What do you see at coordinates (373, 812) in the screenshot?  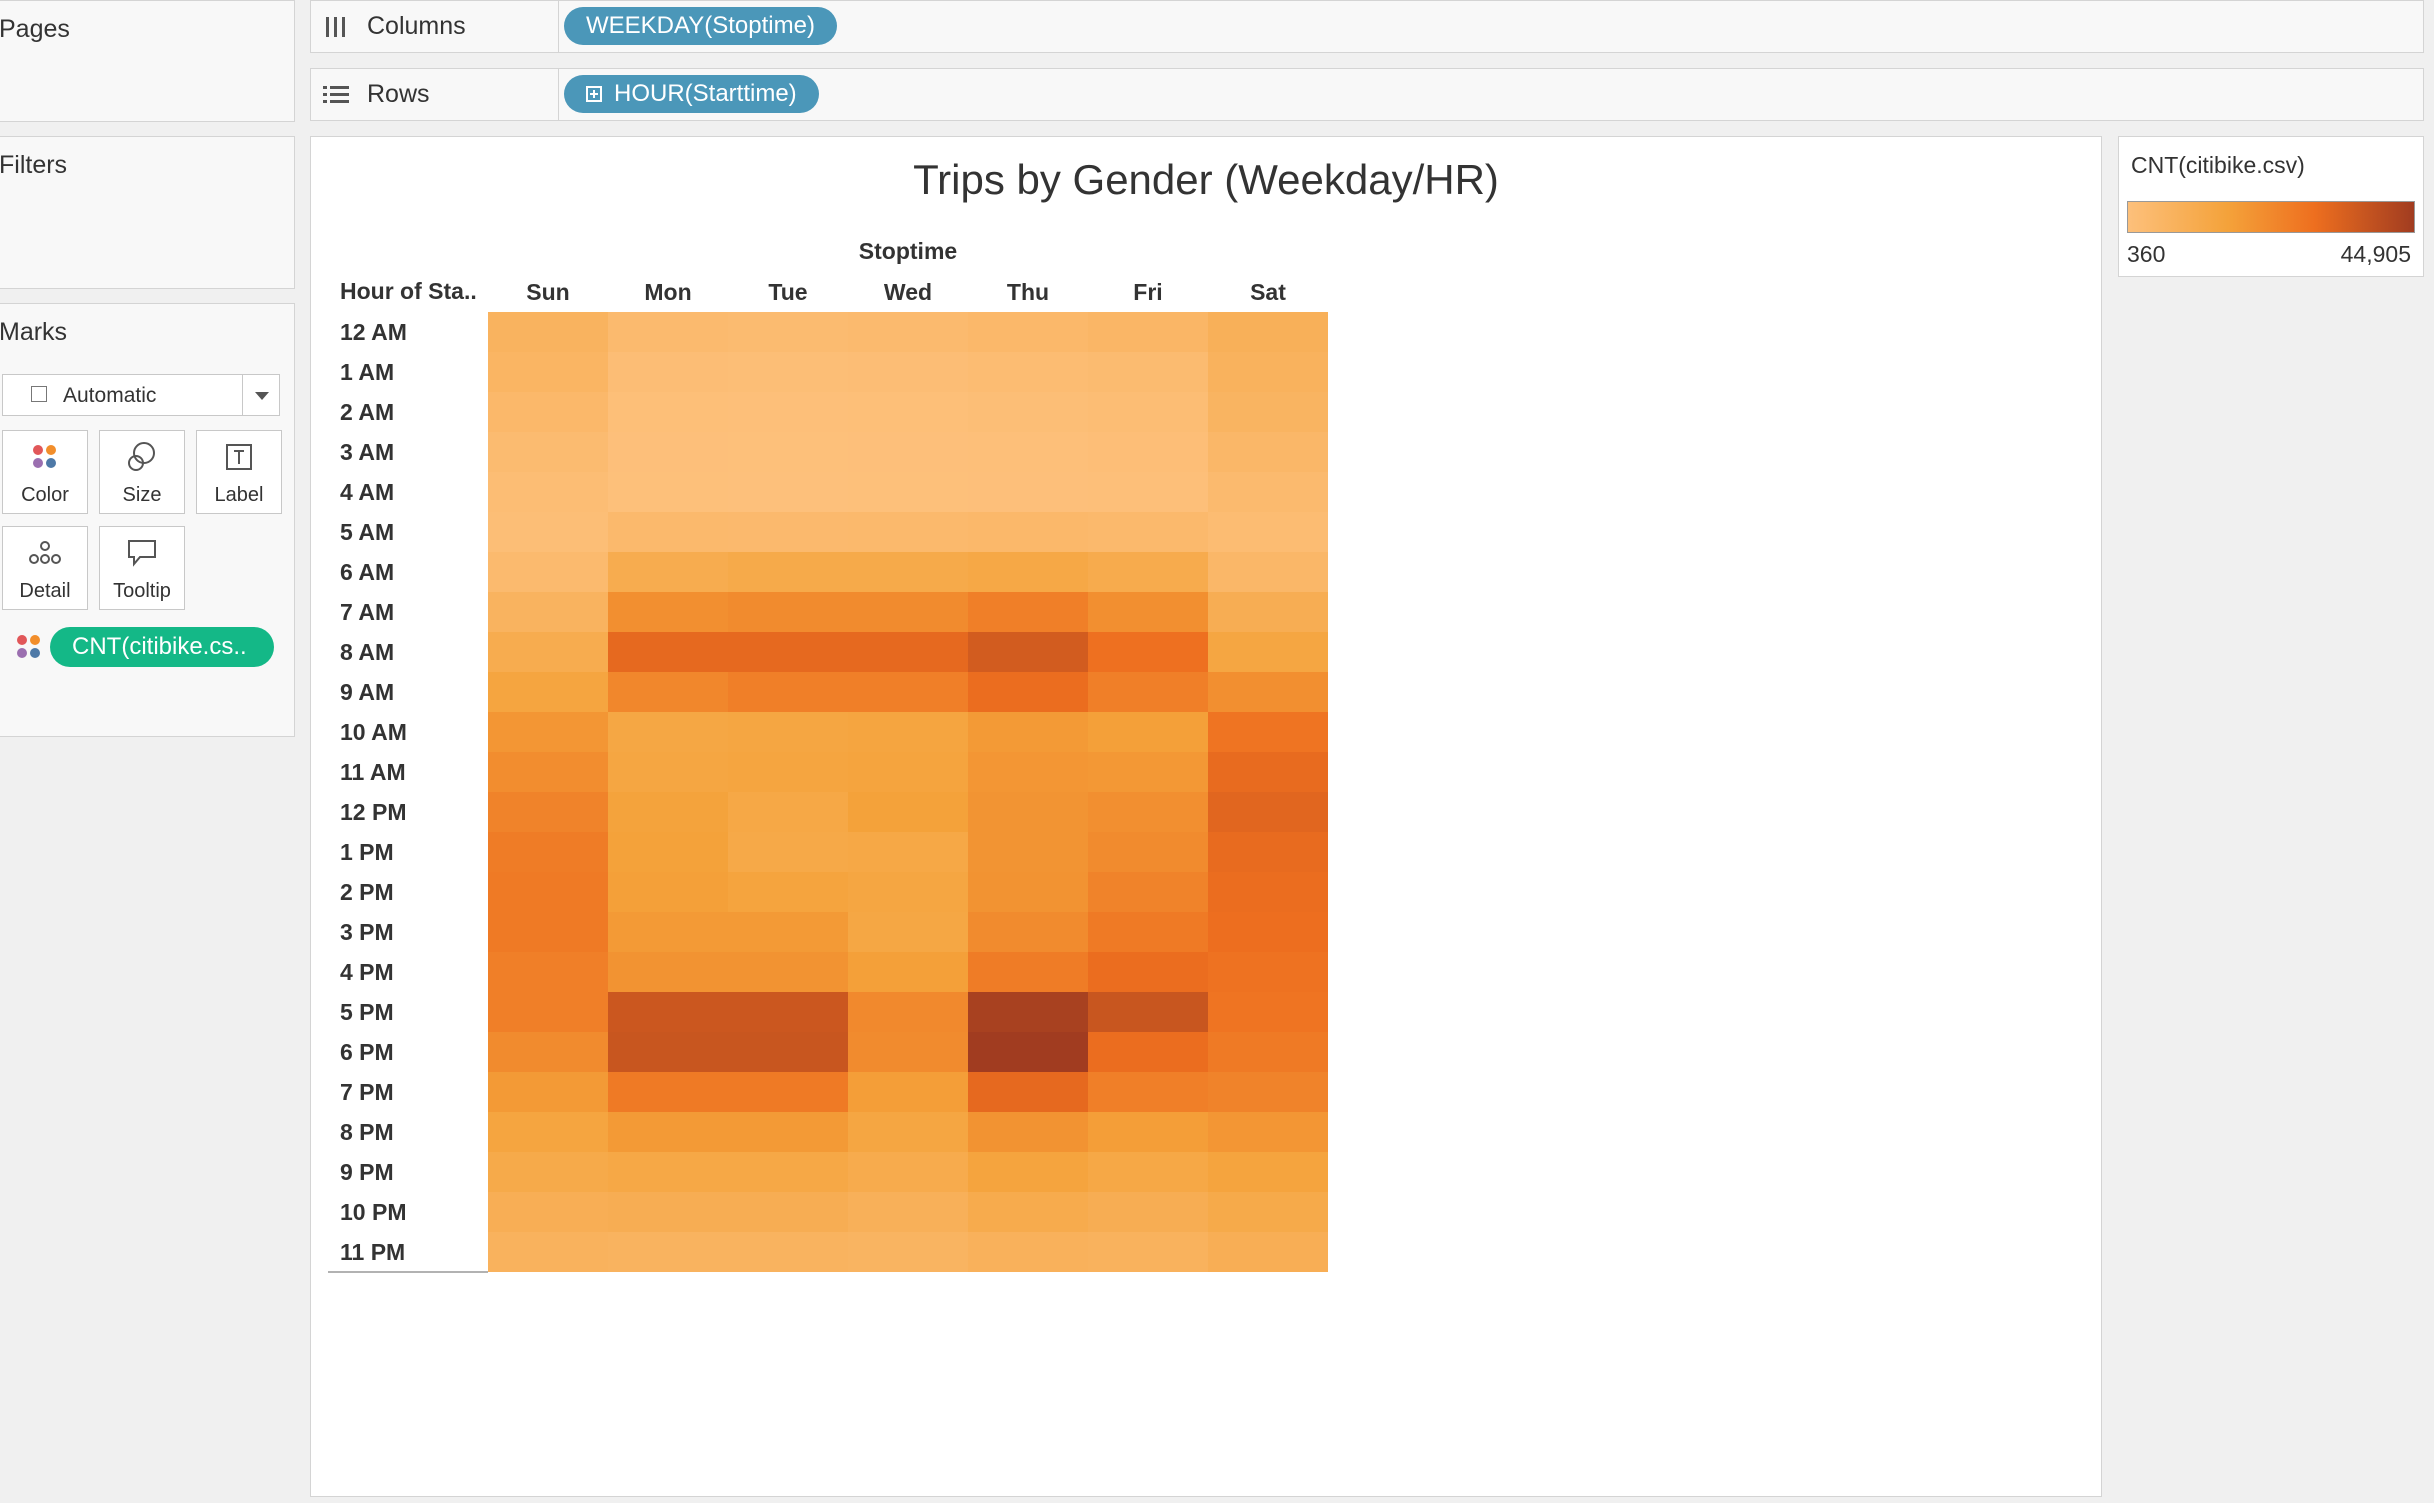 I see `row-tick-label: 12 PM` at bounding box center [373, 812].